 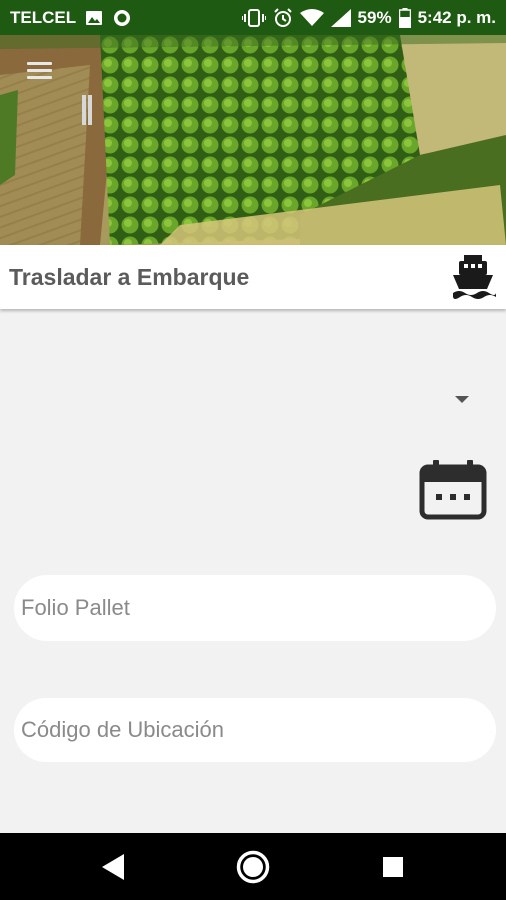 What do you see at coordinates (340, 17) in the screenshot?
I see `signal-icon` at bounding box center [340, 17].